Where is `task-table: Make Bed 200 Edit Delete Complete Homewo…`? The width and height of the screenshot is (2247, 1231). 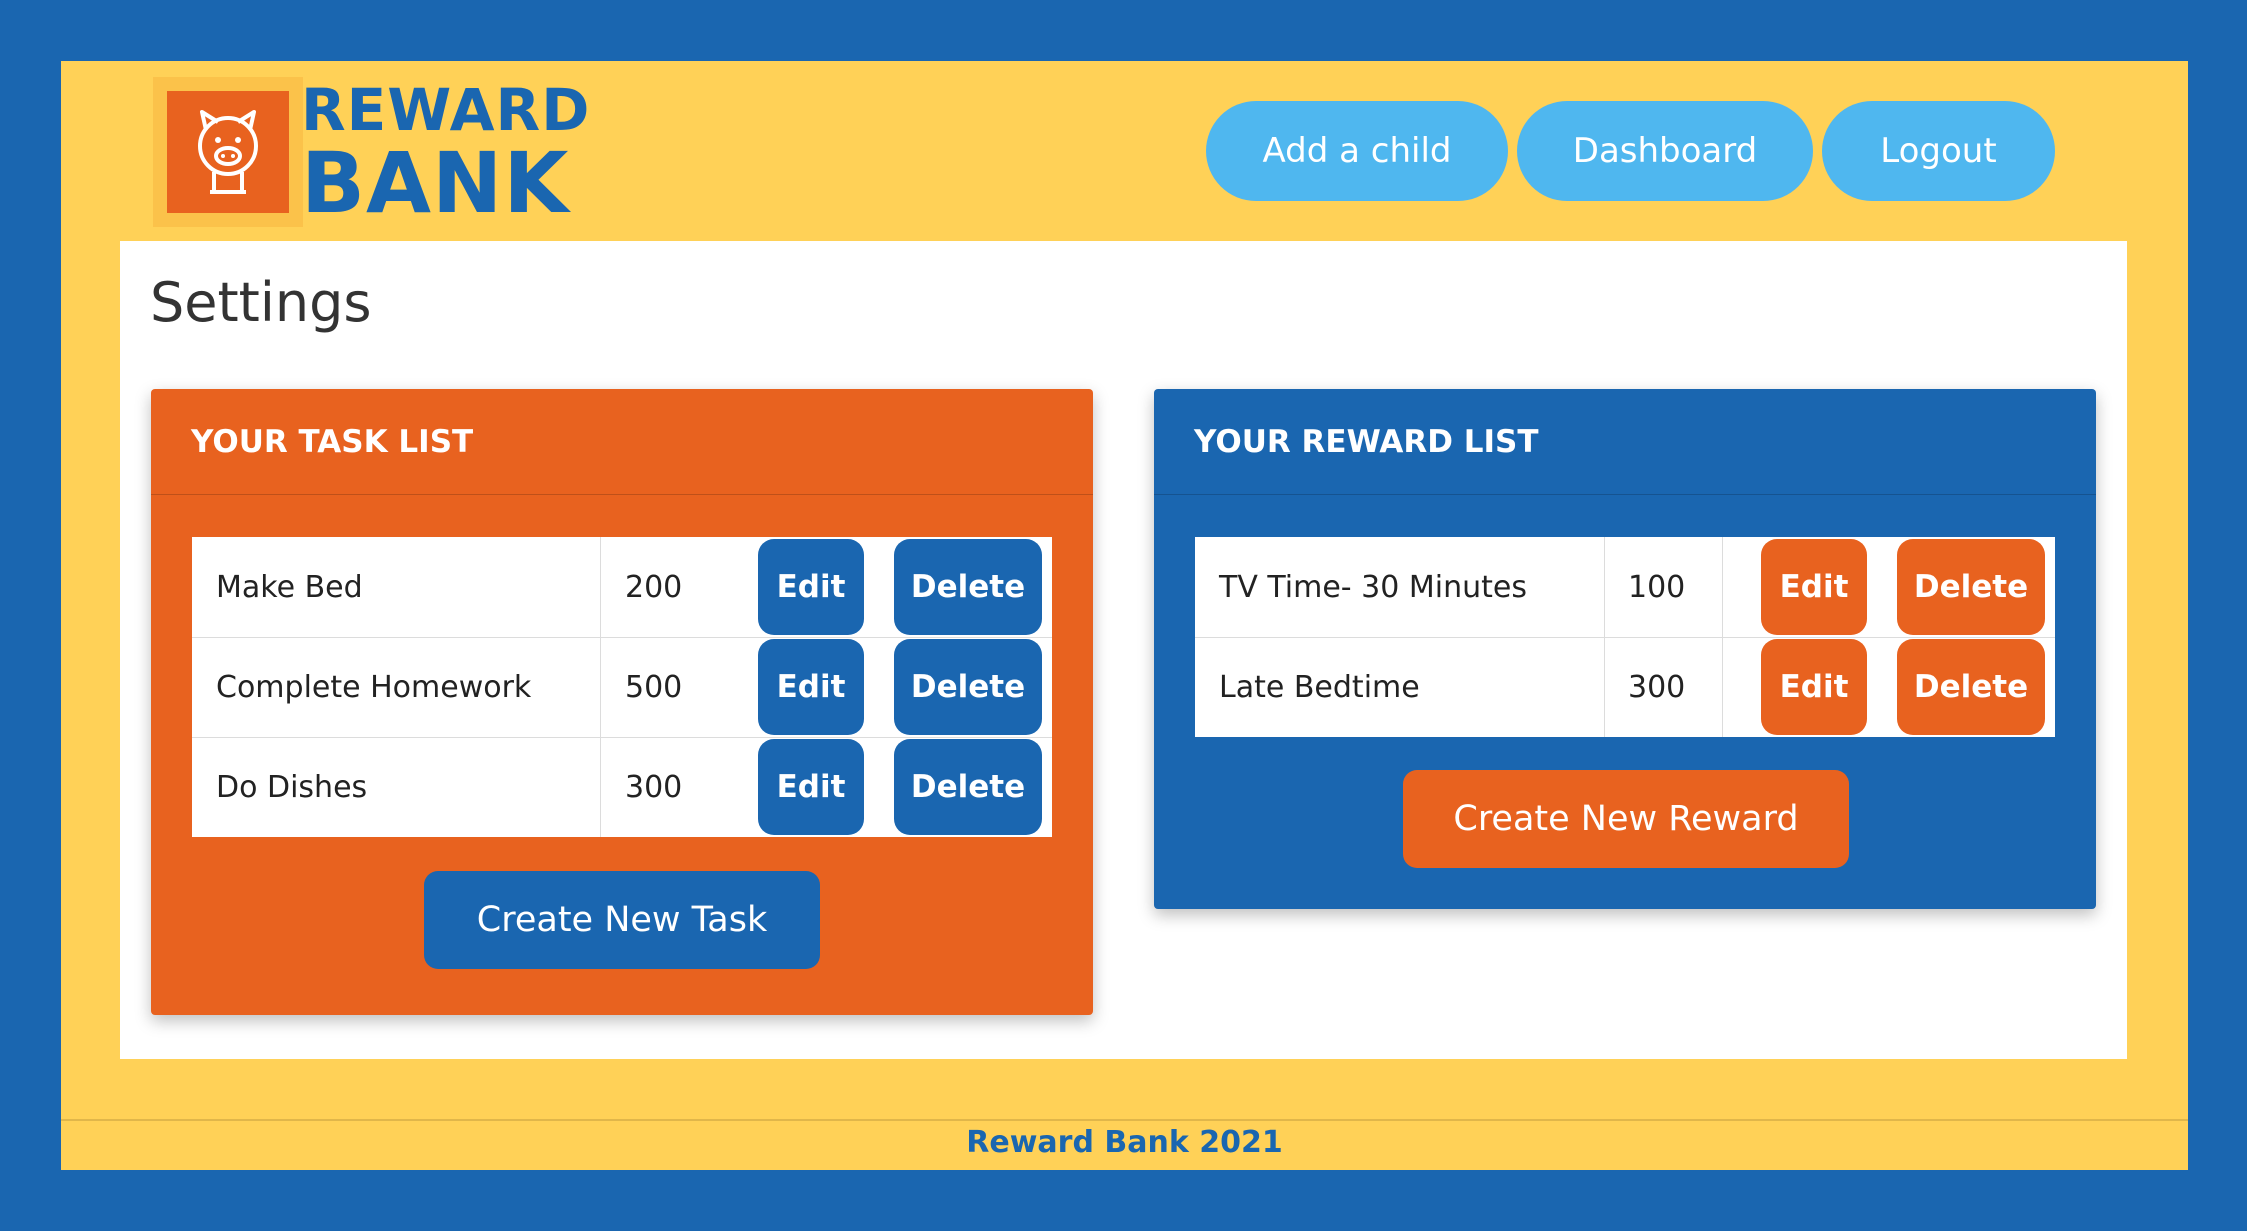
task-table: Make Bed 200 Edit Delete Complete Homewo… is located at coordinates (622, 687).